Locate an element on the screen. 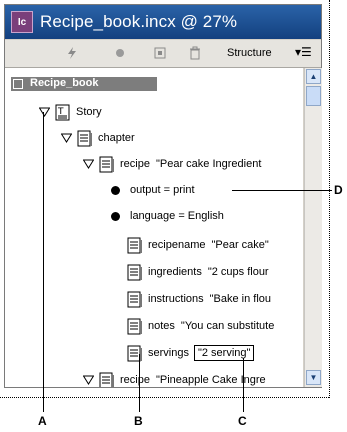  tree-row-ingredients: ingredients "2 cups flour is located at coordinates (198, 272).